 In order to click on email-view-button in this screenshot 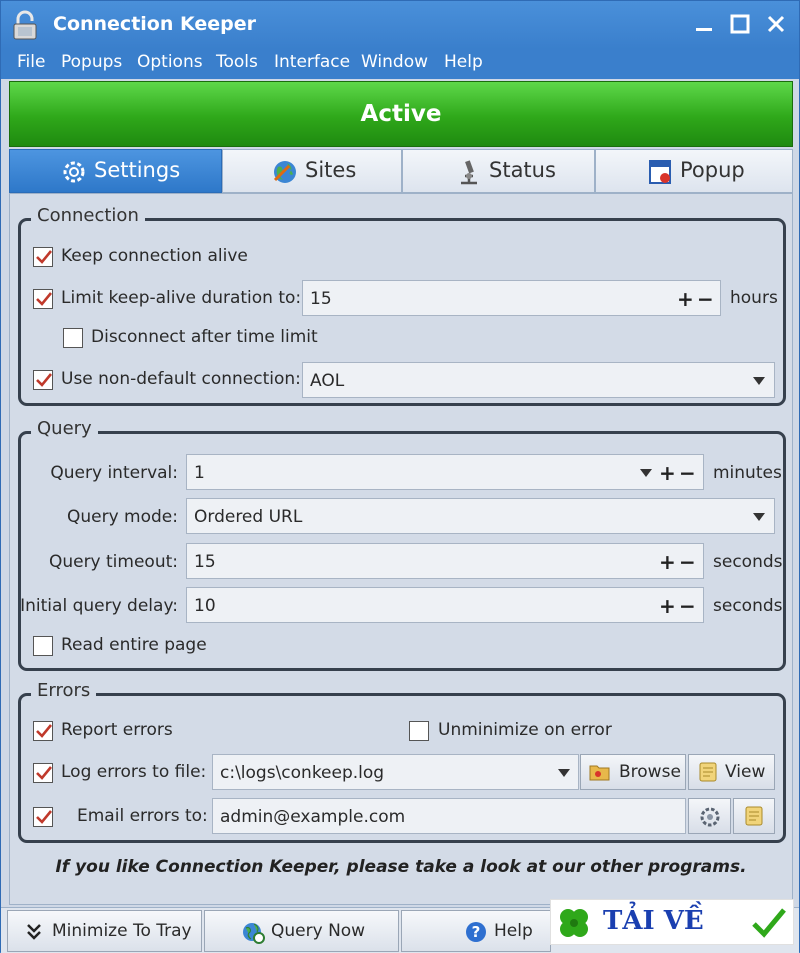, I will do `click(754, 816)`.